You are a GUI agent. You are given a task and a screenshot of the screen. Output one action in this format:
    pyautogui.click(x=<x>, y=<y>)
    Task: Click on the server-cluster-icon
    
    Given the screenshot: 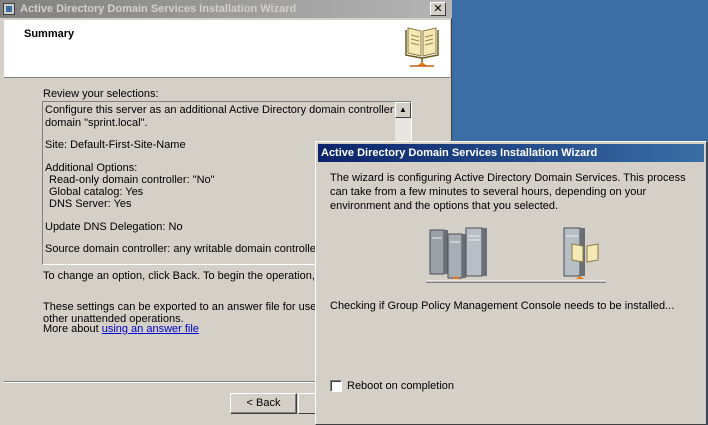 What is the action you would take?
    pyautogui.click(x=458, y=253)
    